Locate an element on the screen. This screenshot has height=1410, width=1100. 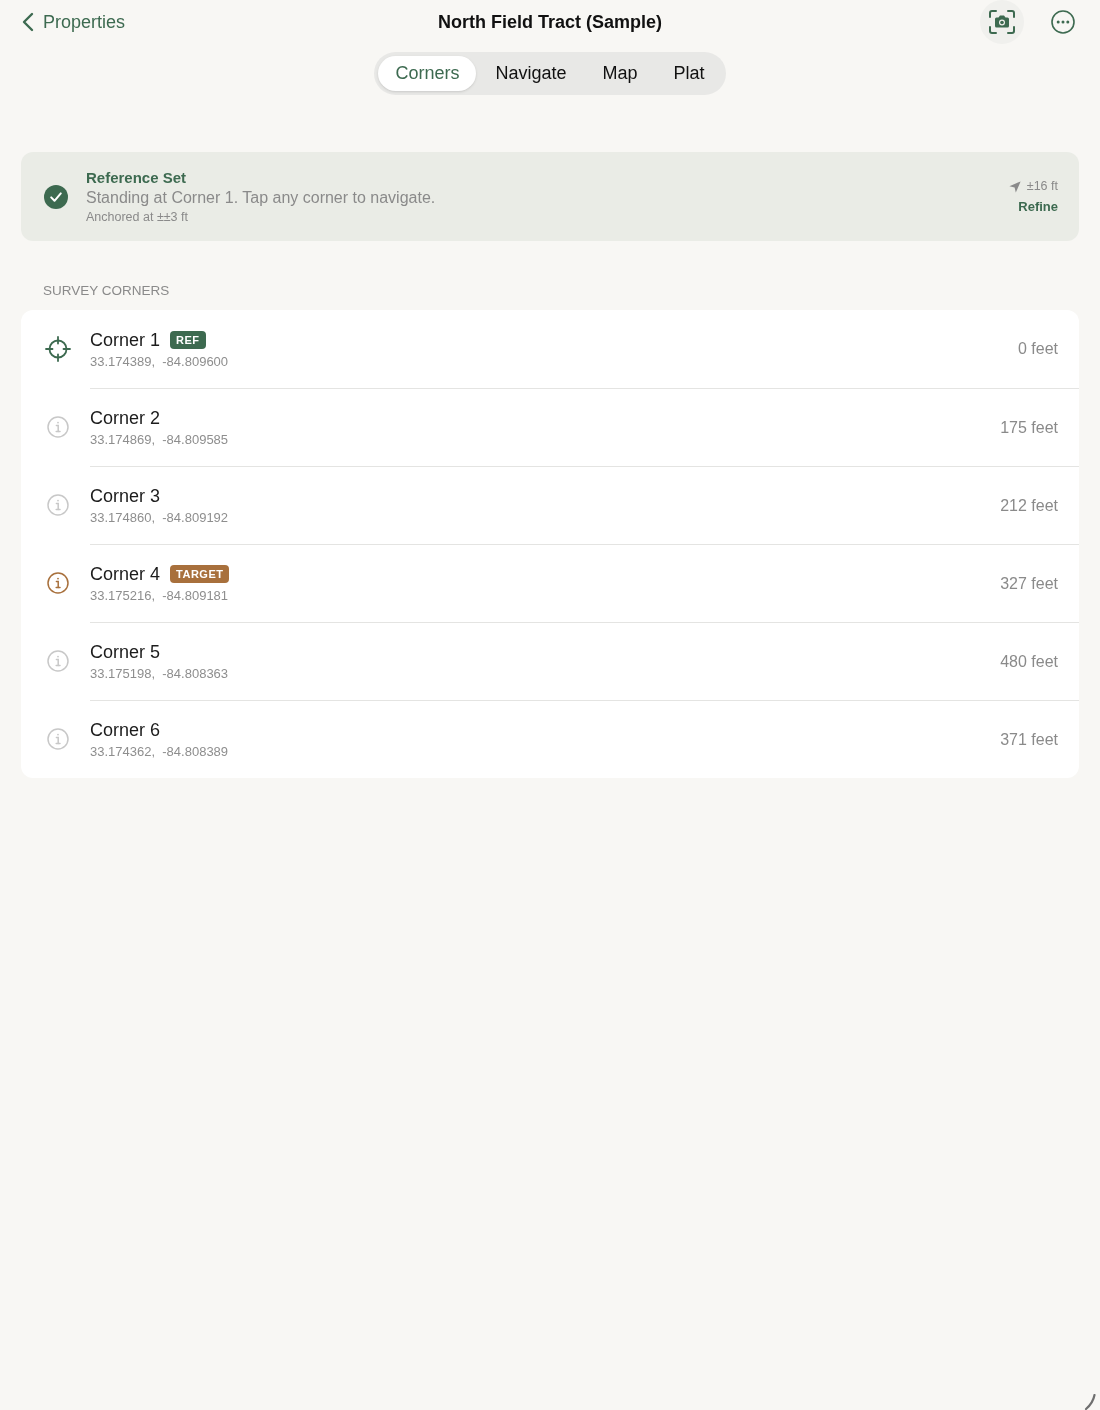
corner-badge: REF is located at coordinates (188, 339).